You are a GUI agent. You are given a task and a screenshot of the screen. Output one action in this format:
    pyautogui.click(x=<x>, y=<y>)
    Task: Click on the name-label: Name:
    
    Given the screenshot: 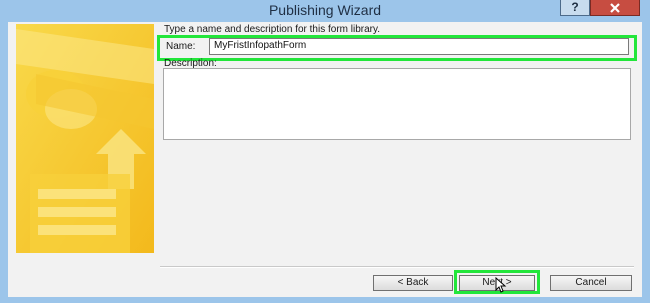 What is the action you would take?
    pyautogui.click(x=181, y=46)
    